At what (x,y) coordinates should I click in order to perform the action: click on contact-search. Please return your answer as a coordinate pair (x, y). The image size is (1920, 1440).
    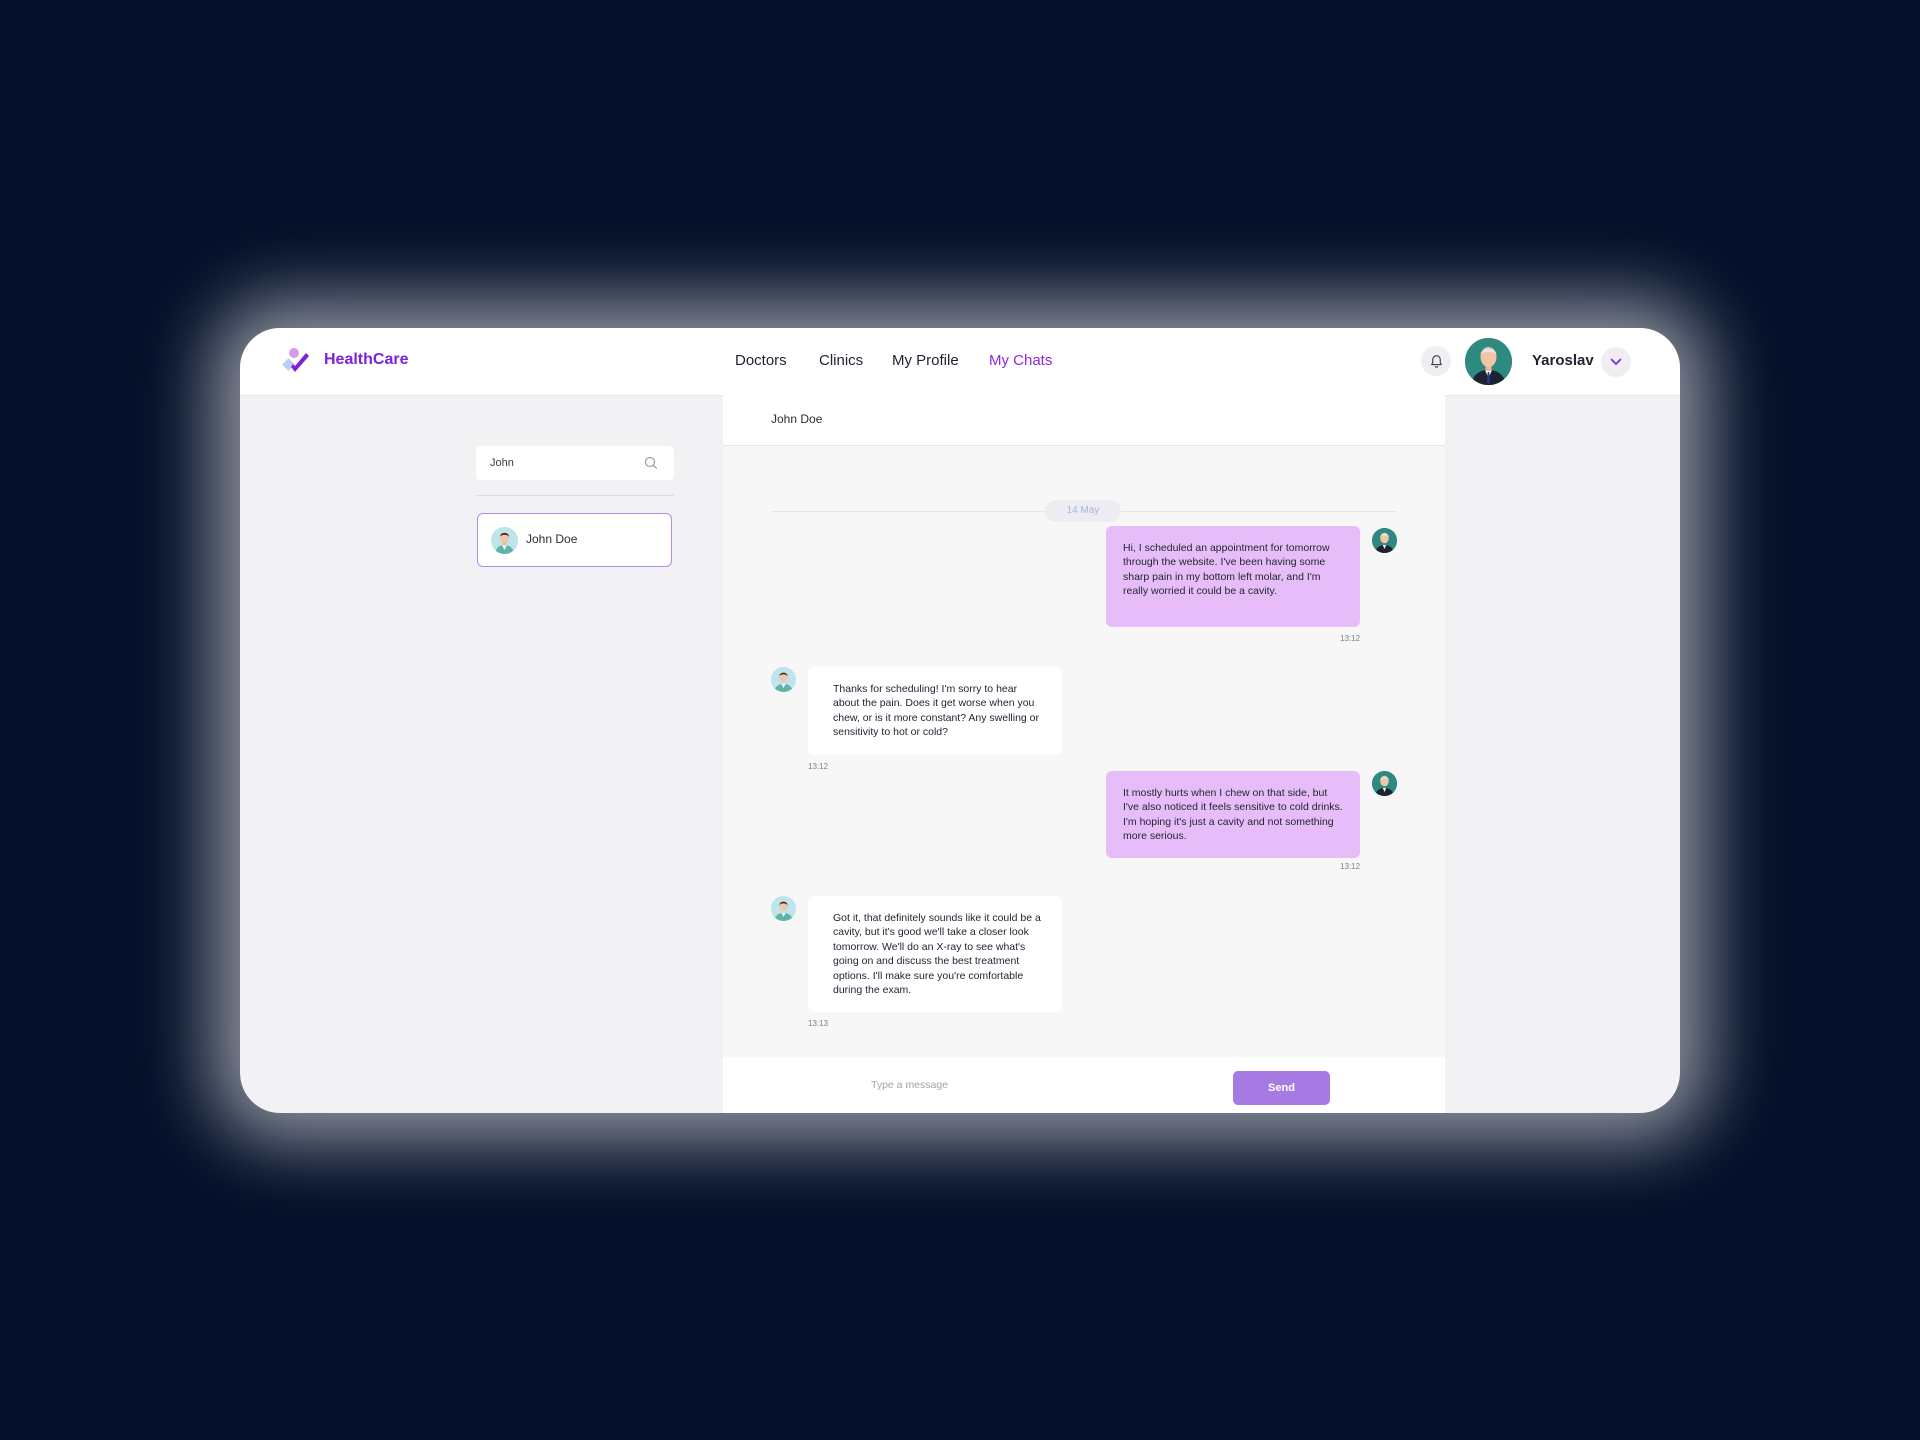
    Looking at the image, I should click on (575, 463).